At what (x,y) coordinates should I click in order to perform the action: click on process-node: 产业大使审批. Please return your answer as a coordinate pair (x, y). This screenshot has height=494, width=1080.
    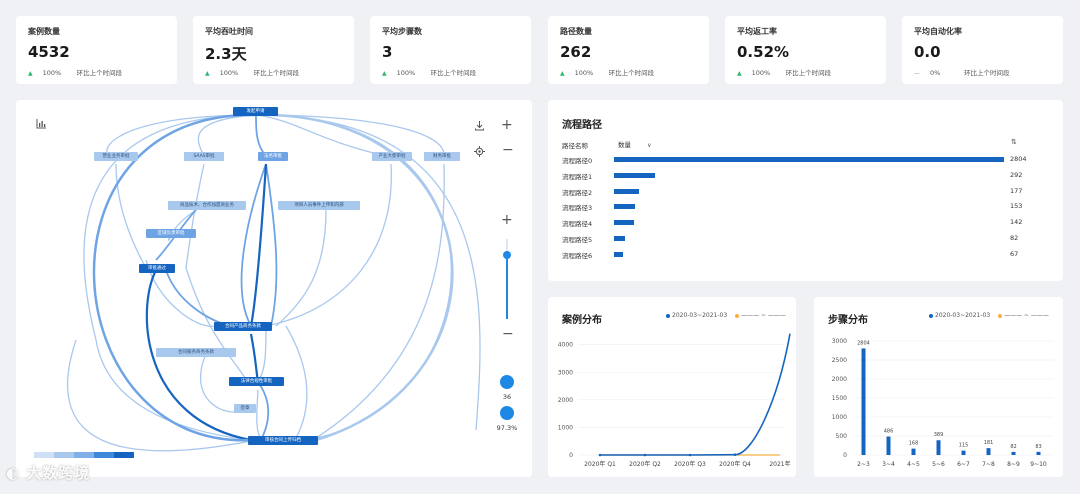
    Looking at the image, I should click on (392, 156).